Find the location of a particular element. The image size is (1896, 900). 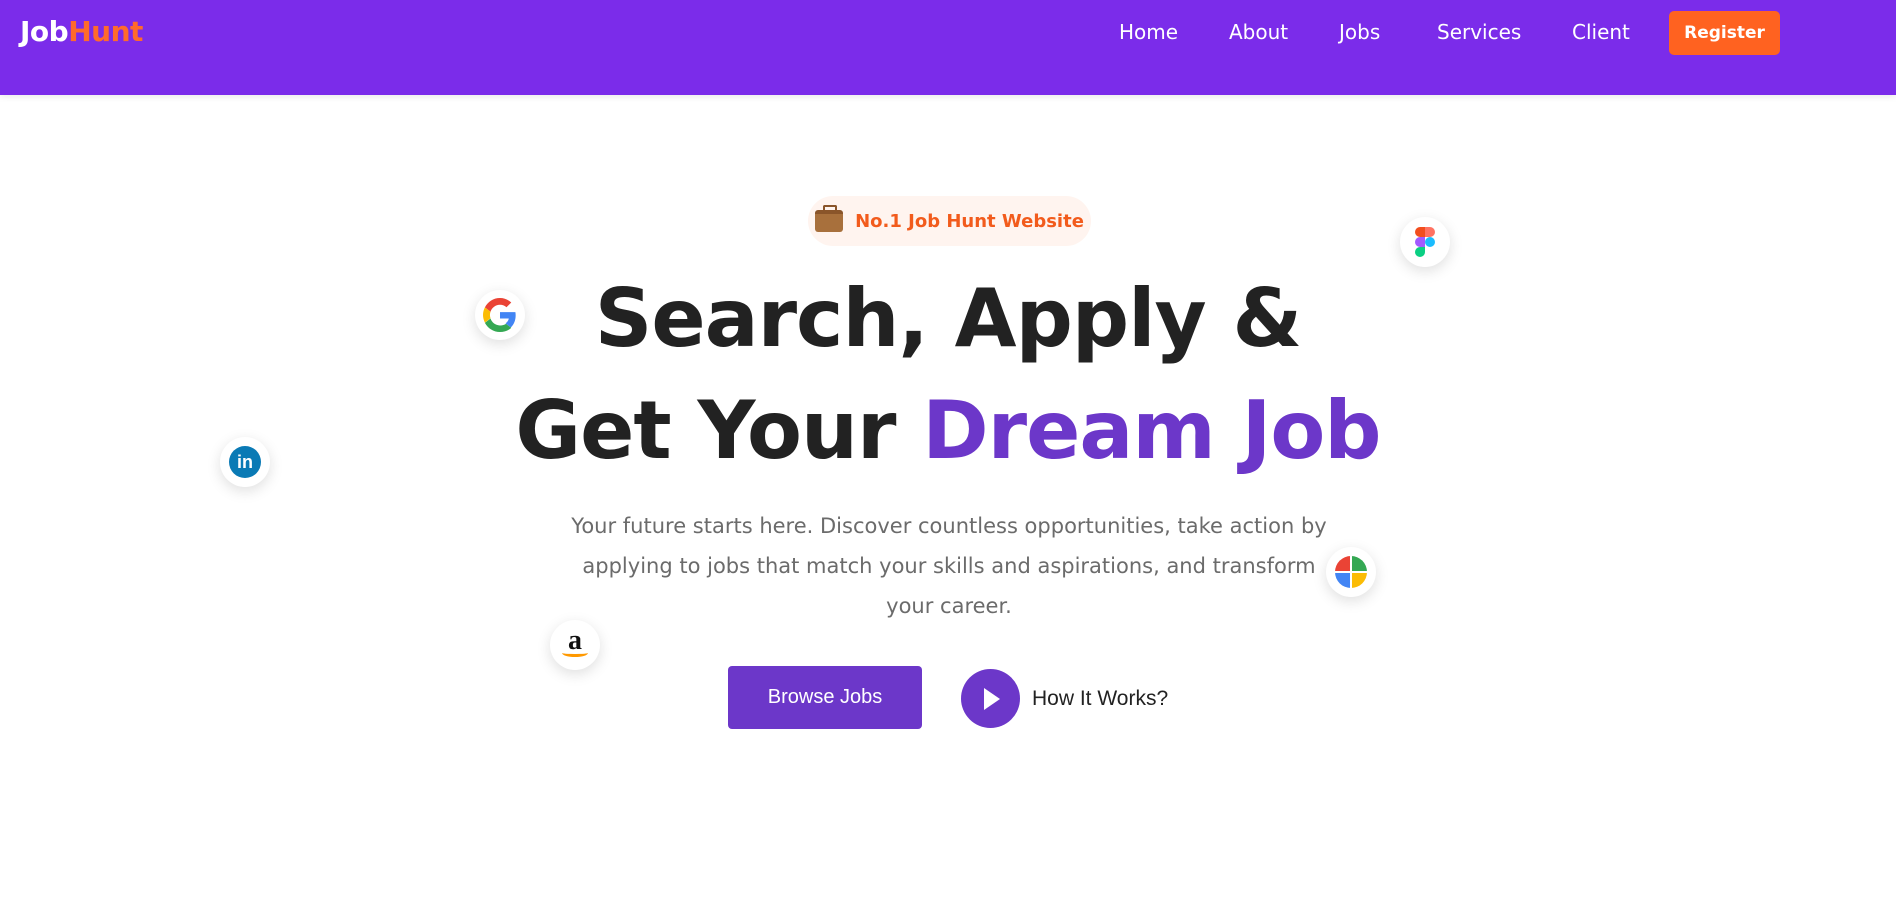

google-logo-svg is located at coordinates (499, 315).